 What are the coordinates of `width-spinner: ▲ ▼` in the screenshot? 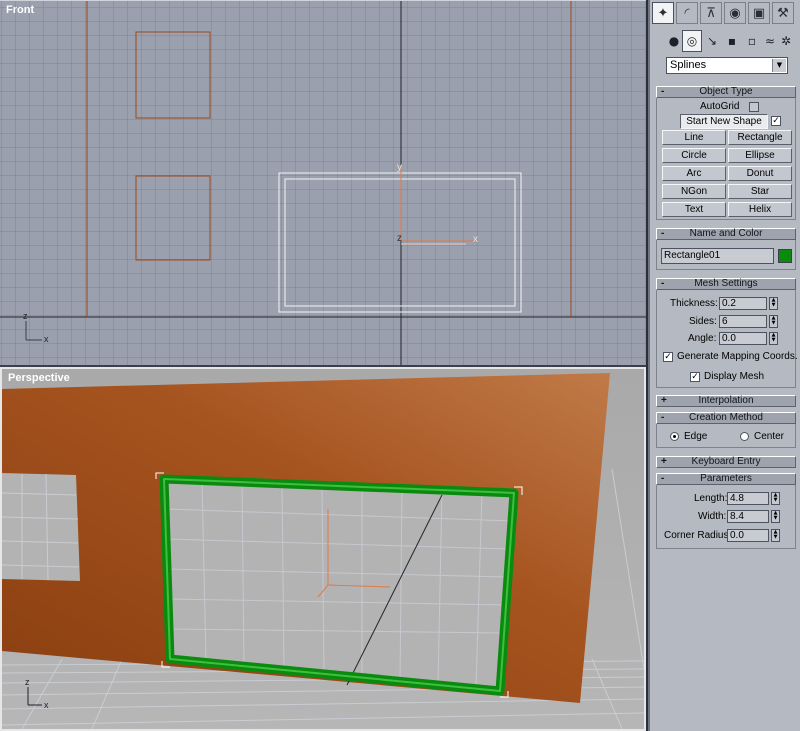 It's located at (775, 516).